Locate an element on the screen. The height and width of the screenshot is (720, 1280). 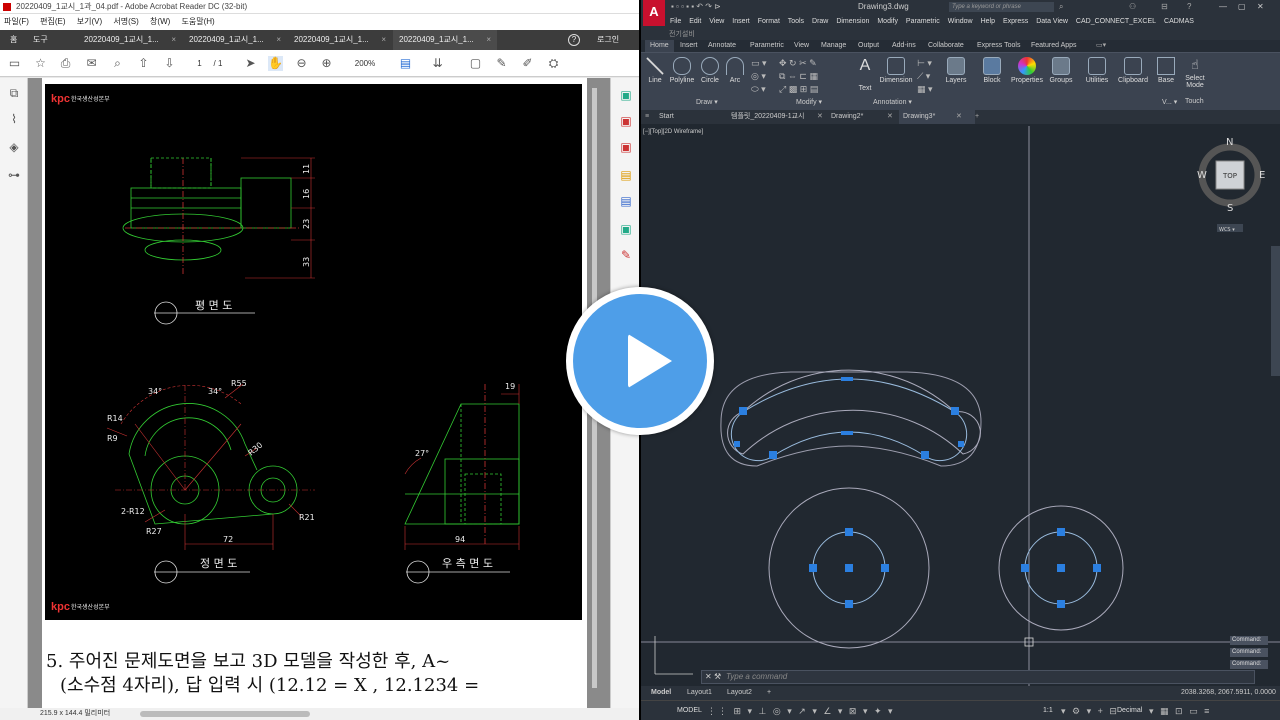
annotation-group-label: Annotation ▾ is located at coordinates (892, 102).